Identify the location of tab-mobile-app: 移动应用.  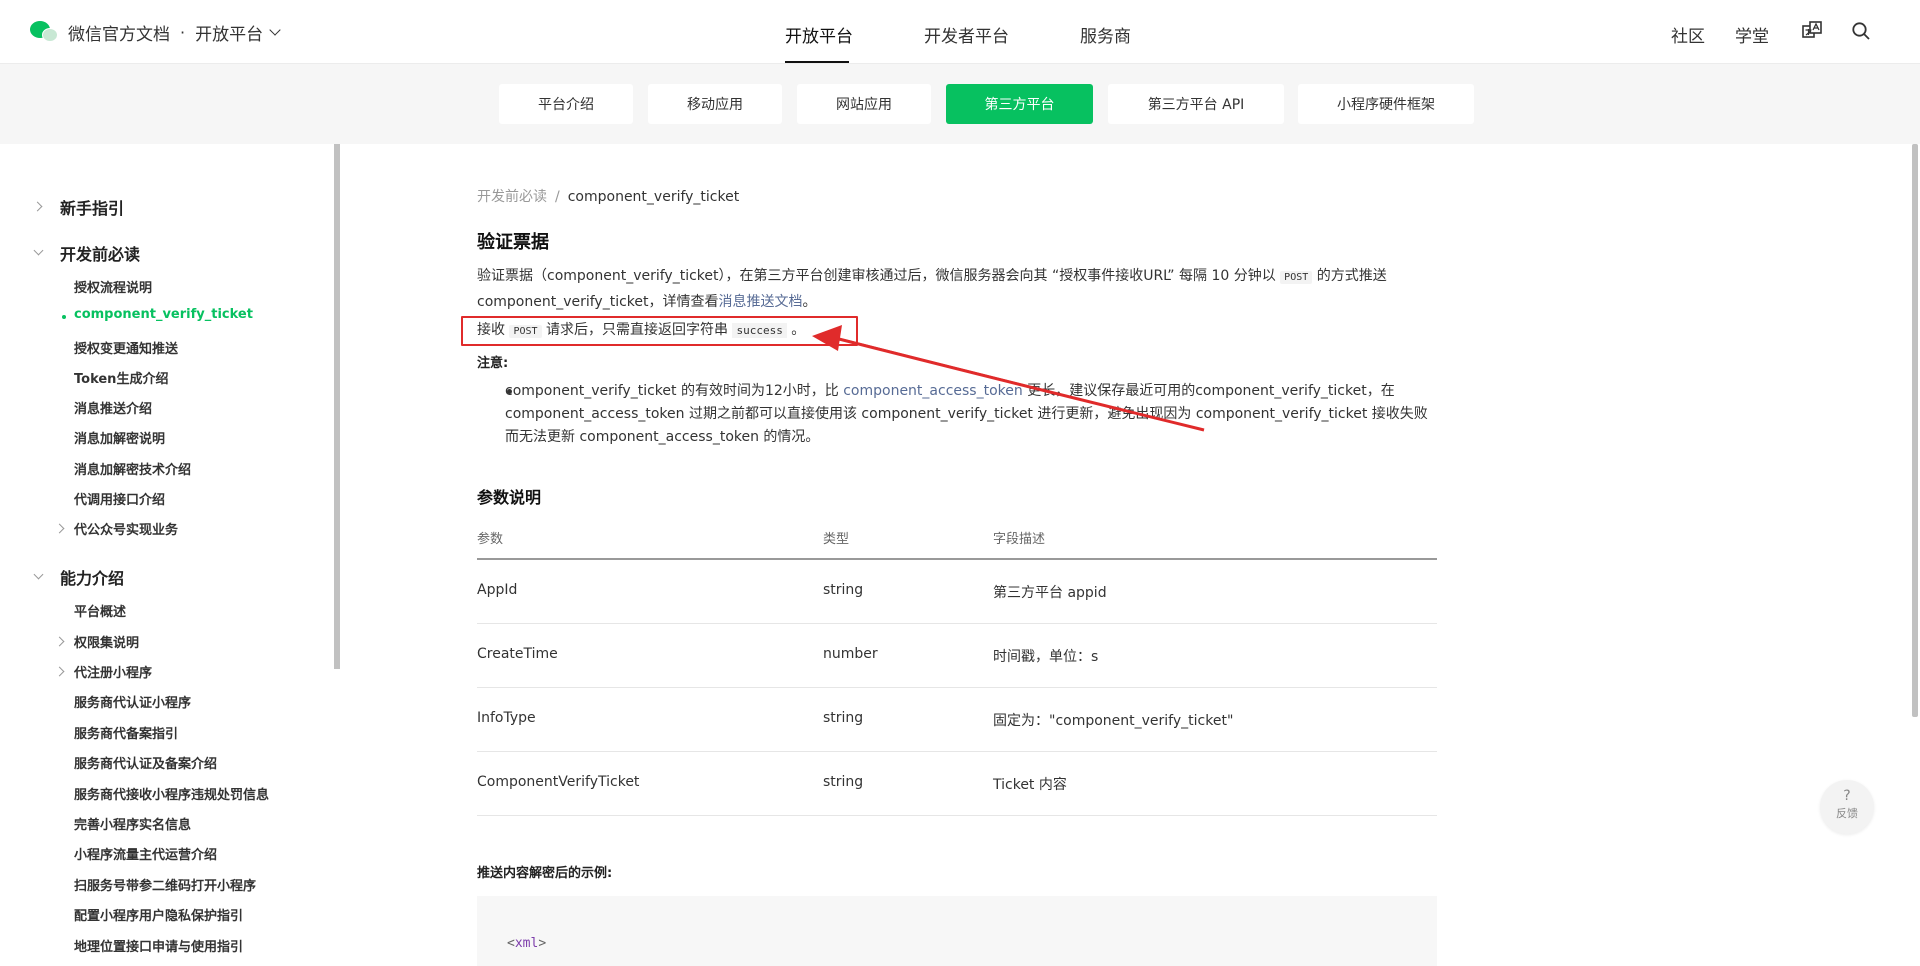
(715, 104).